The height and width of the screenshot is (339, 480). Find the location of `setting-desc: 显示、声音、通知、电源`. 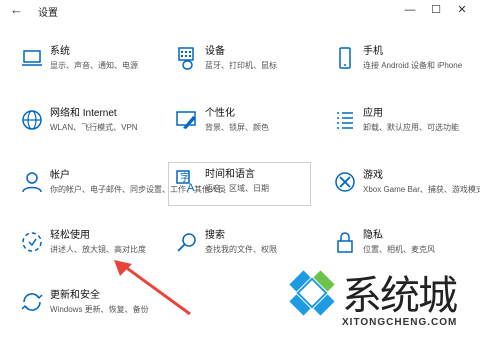

setting-desc: 显示、声音、通知、电源 is located at coordinates (94, 65).